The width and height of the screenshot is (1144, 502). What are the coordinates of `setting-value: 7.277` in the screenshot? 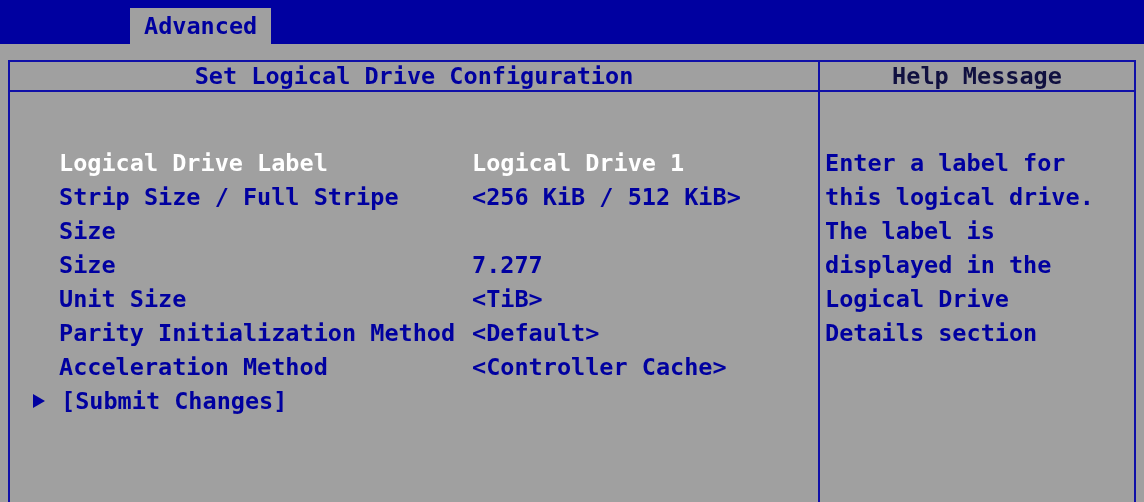 It's located at (507, 265).